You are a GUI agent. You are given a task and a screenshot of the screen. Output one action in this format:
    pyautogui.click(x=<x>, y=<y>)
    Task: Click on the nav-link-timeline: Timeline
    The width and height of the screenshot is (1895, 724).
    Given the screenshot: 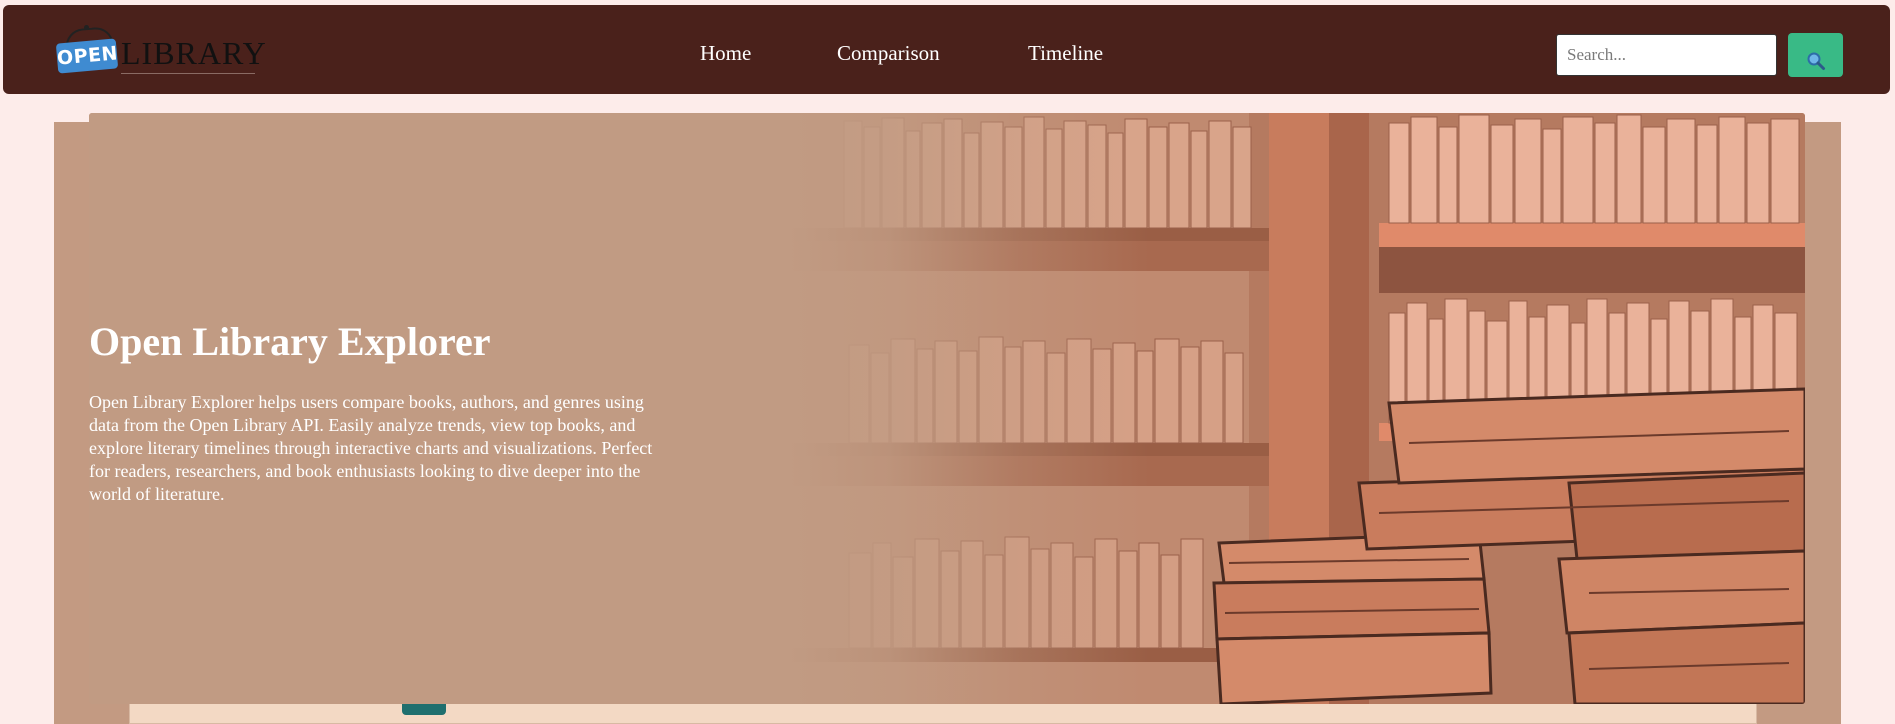 What is the action you would take?
    pyautogui.click(x=1065, y=53)
    